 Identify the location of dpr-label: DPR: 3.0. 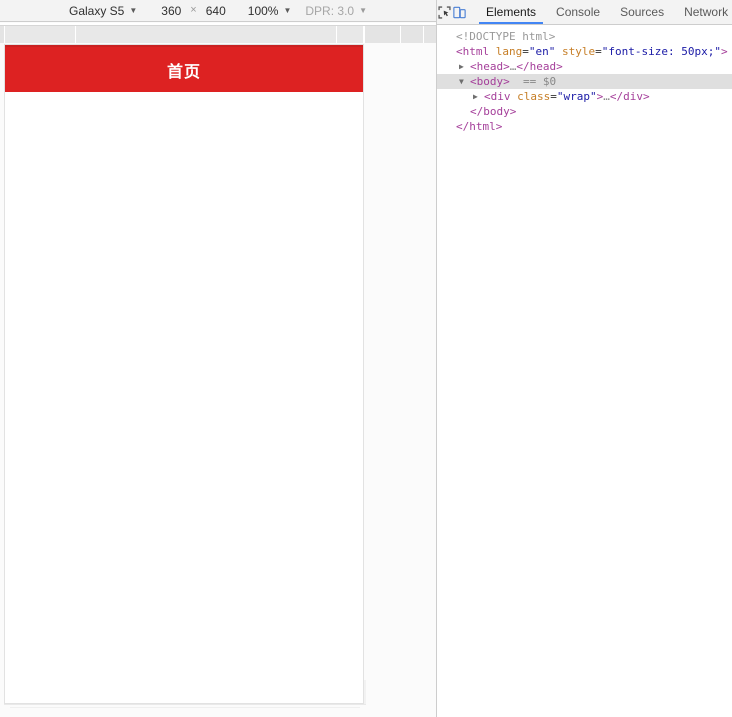
(330, 10).